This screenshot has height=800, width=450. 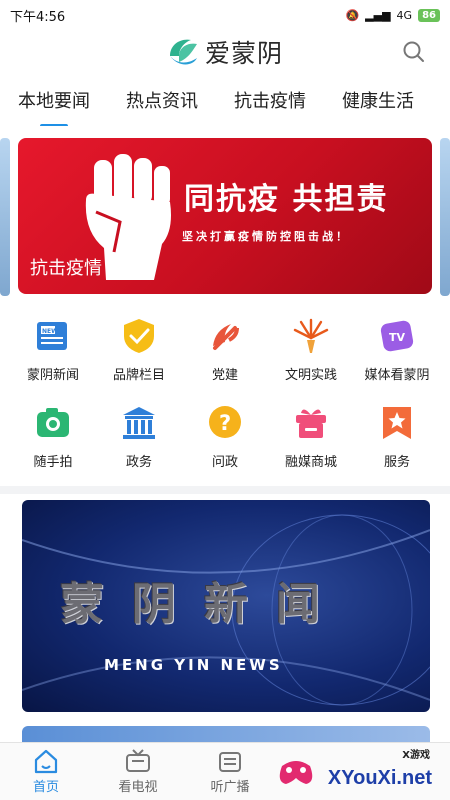 What do you see at coordinates (226, 337) in the screenshot?
I see `party-emblem-icon` at bounding box center [226, 337].